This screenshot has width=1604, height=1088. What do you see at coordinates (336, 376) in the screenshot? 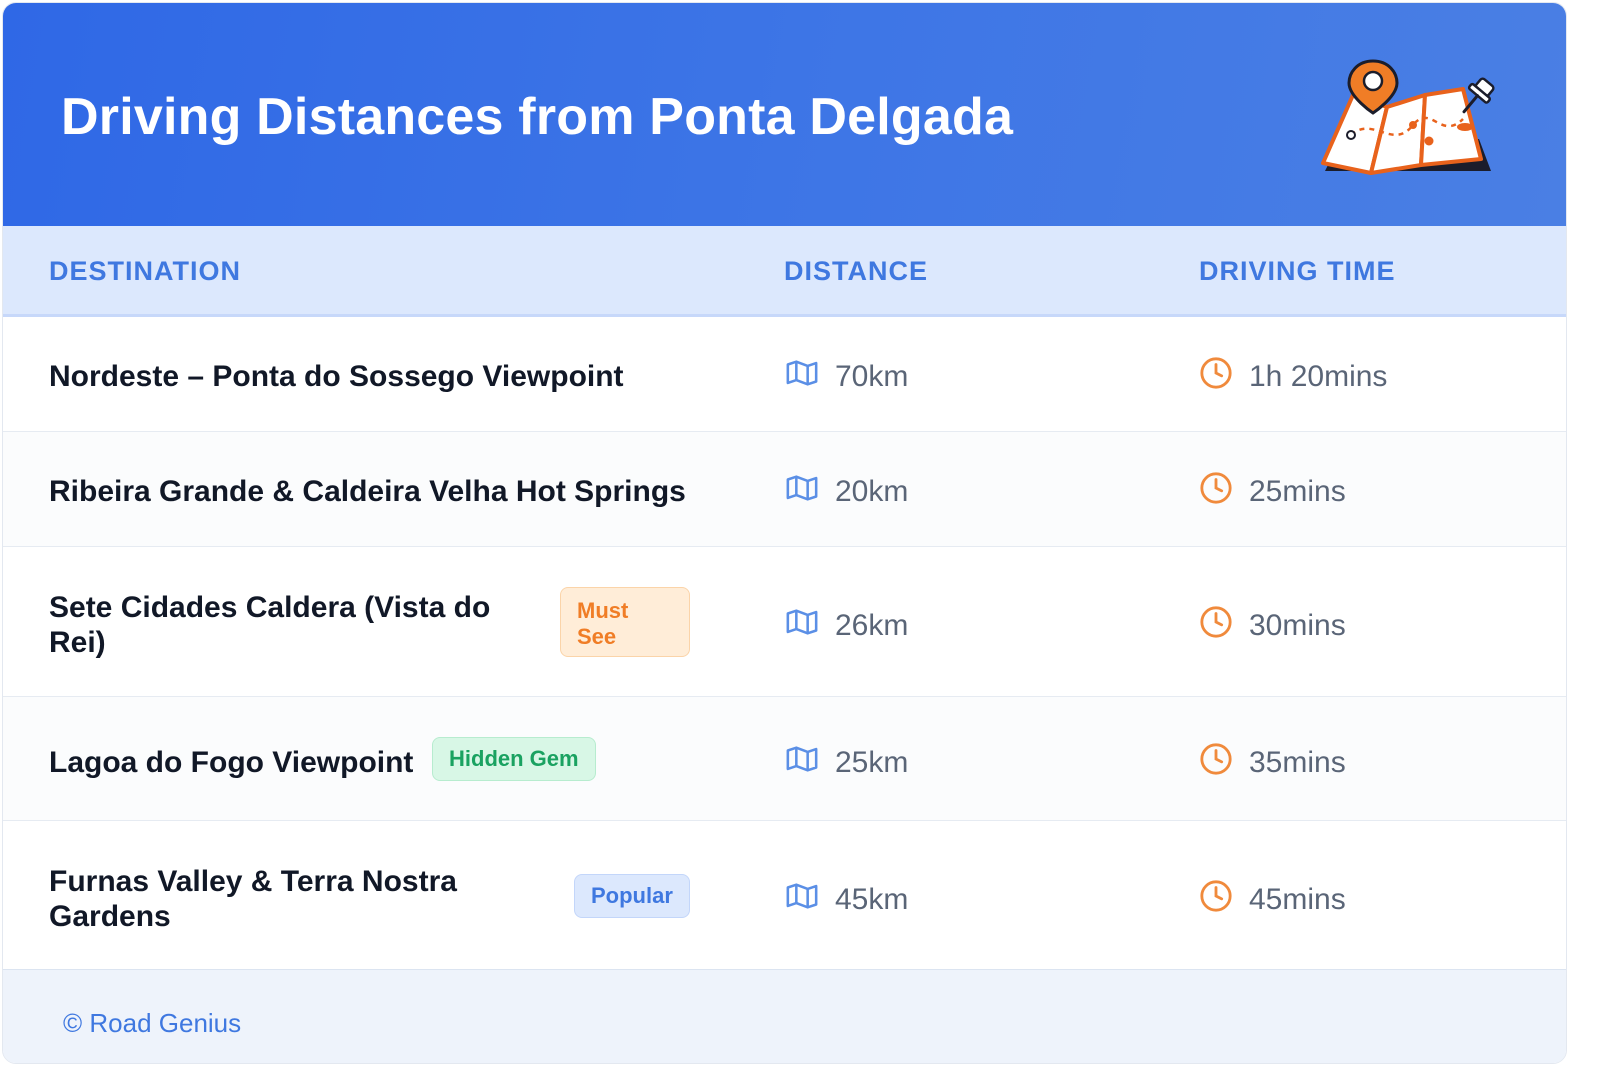
I see `destination-name: Nordeste – Ponta do Sossego Viewpoint` at bounding box center [336, 376].